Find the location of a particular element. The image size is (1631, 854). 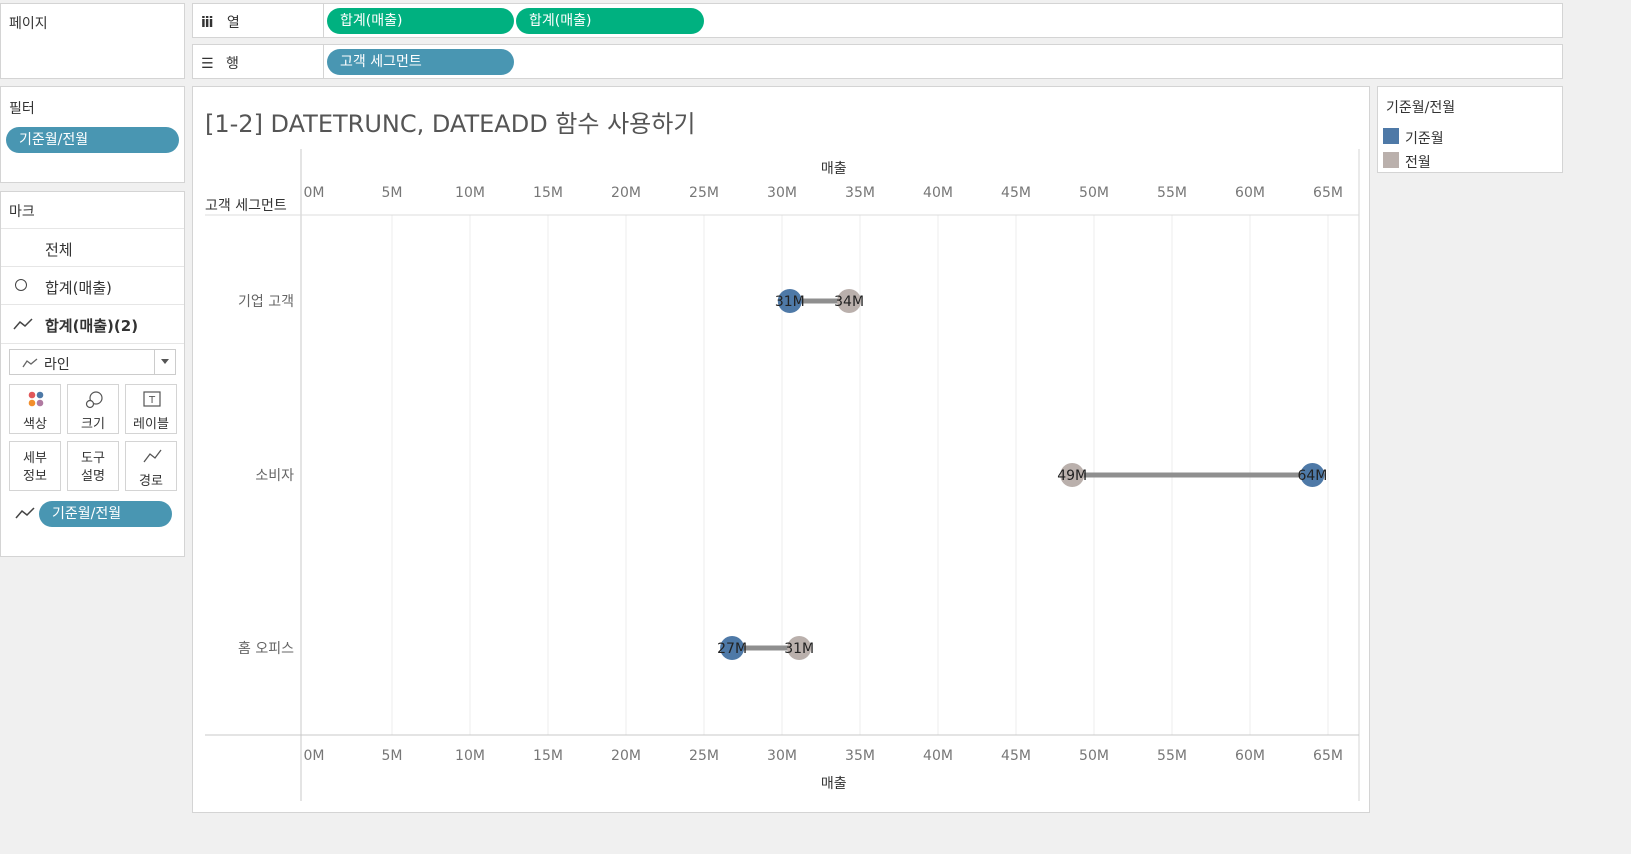

columns-label-text: 열 is located at coordinates (233, 23).